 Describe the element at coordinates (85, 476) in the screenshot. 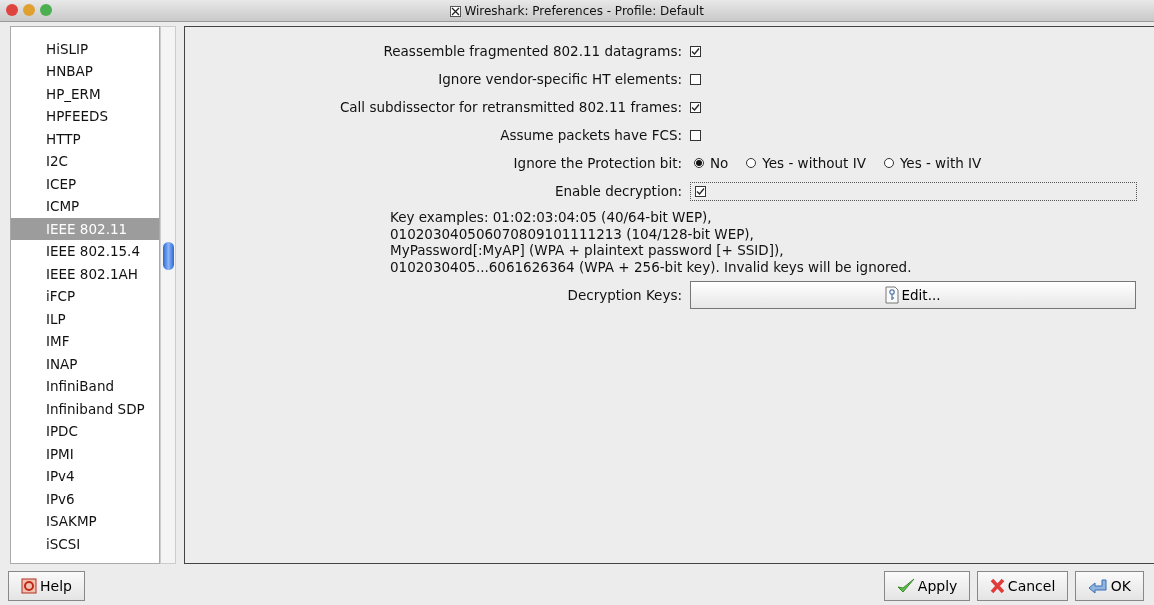

I see `list-item: IPv4` at that location.